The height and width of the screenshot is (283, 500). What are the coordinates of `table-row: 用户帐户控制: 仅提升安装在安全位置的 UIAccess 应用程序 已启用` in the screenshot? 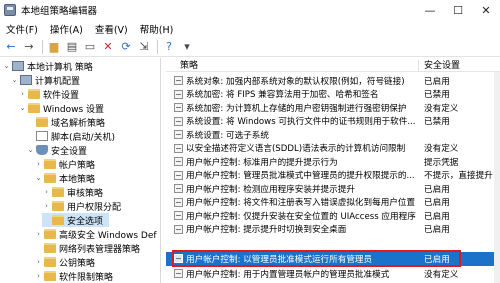 It's located at (333, 216).